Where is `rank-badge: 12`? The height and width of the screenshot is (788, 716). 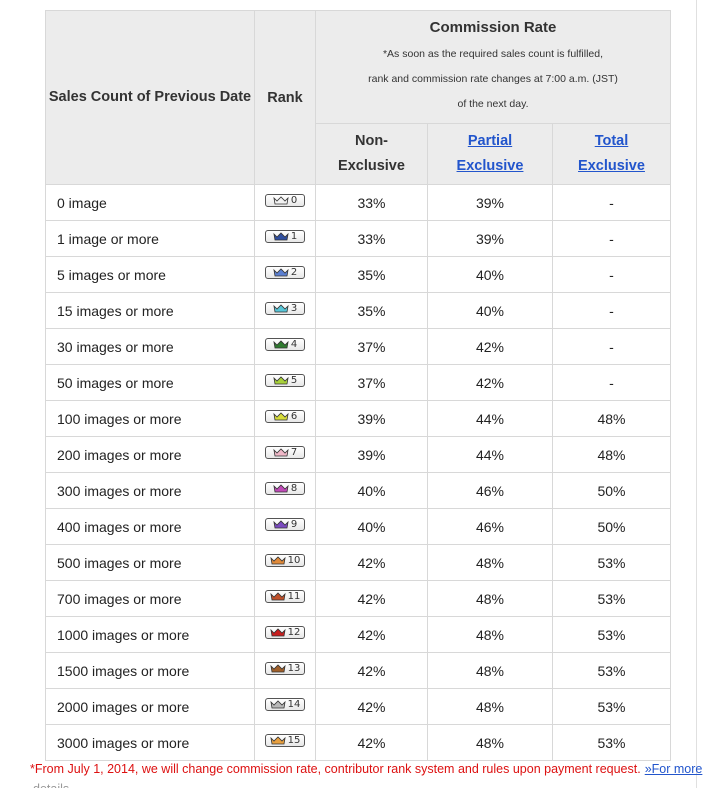
rank-badge: 12 is located at coordinates (285, 633).